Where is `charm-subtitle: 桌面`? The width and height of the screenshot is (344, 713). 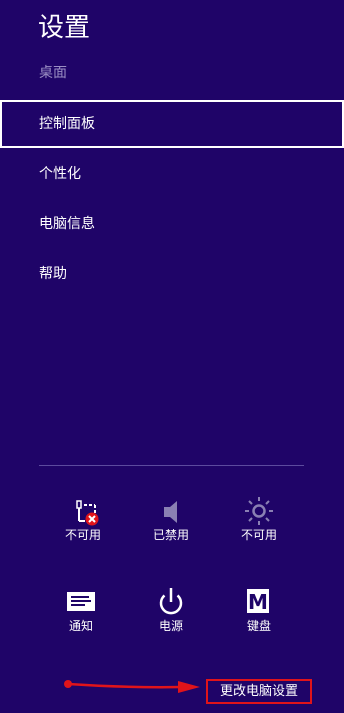
charm-subtitle: 桌面 is located at coordinates (53, 73).